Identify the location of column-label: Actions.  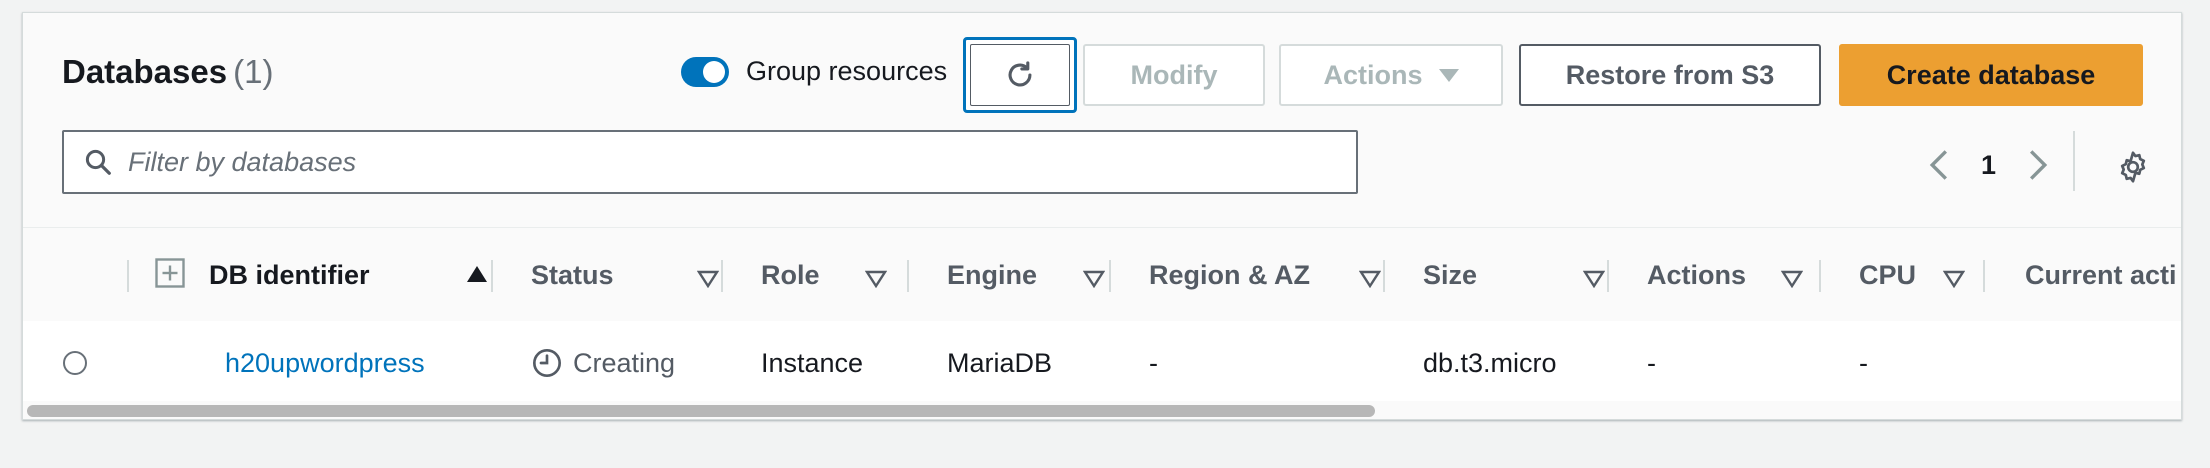
(1697, 274).